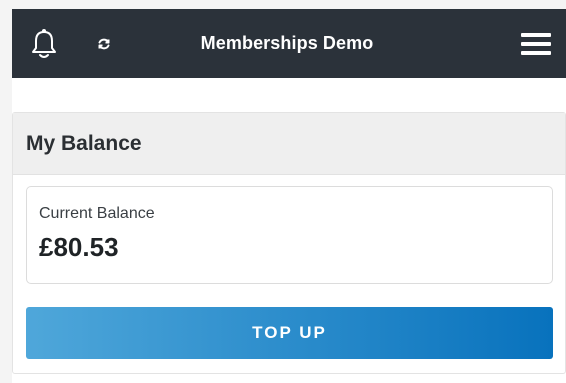 Image resolution: width=566 pixels, height=383 pixels. I want to click on current-balance-label: Current Balance, so click(97, 213).